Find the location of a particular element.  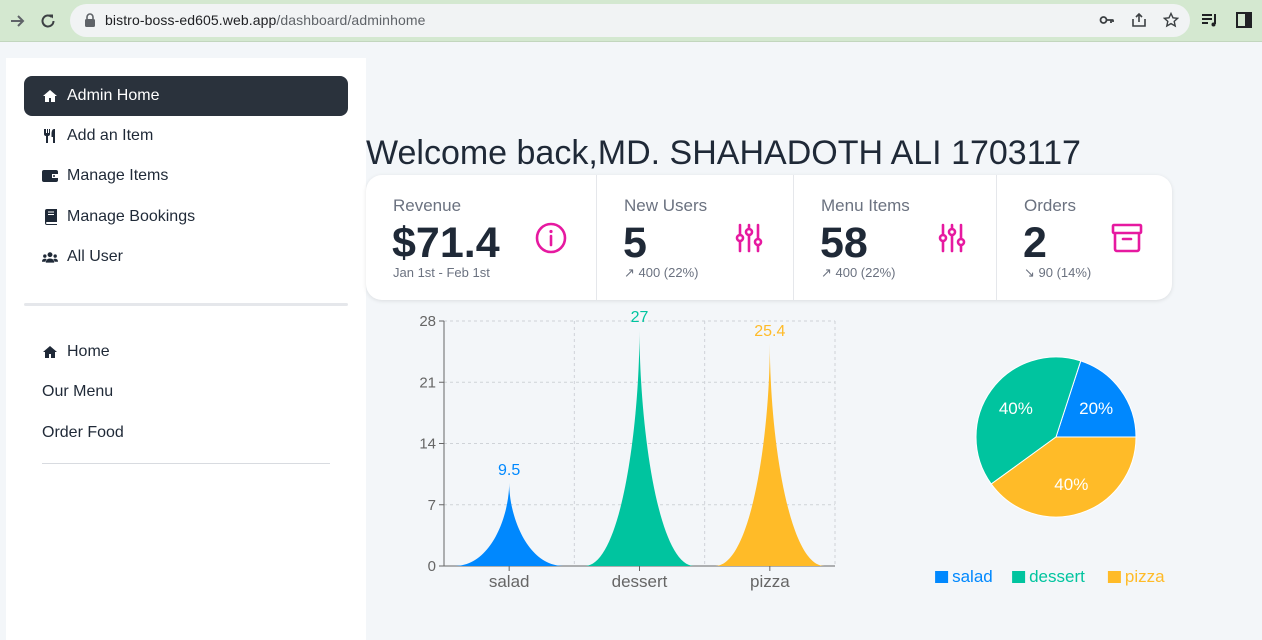

sidebar-item-label: Home is located at coordinates (88, 351).